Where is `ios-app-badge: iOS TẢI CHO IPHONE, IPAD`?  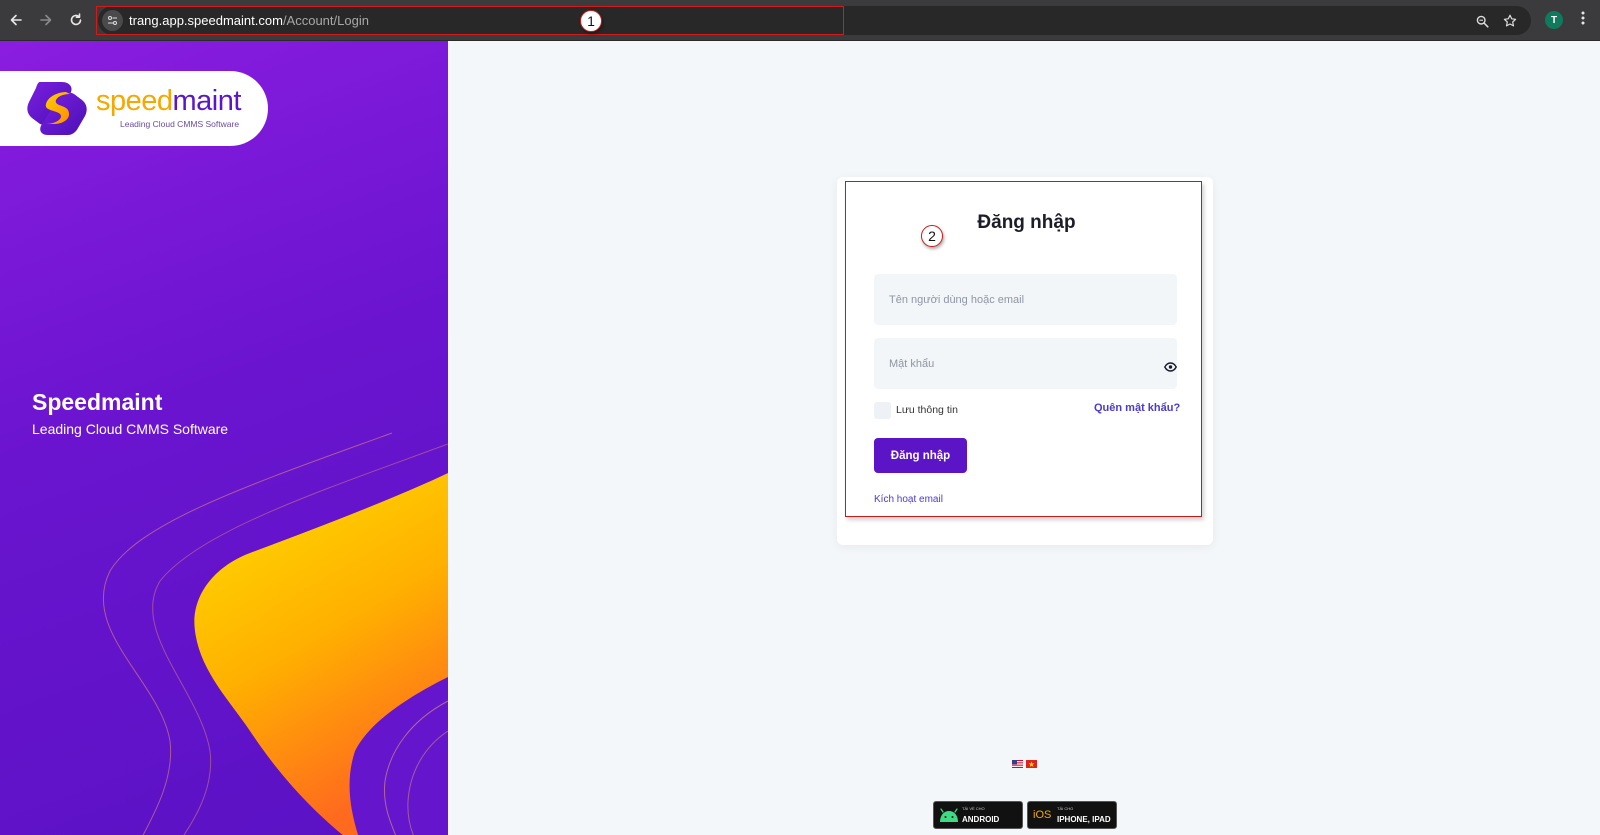
ios-app-badge: iOS TẢI CHO IPHONE, IPAD is located at coordinates (1072, 815).